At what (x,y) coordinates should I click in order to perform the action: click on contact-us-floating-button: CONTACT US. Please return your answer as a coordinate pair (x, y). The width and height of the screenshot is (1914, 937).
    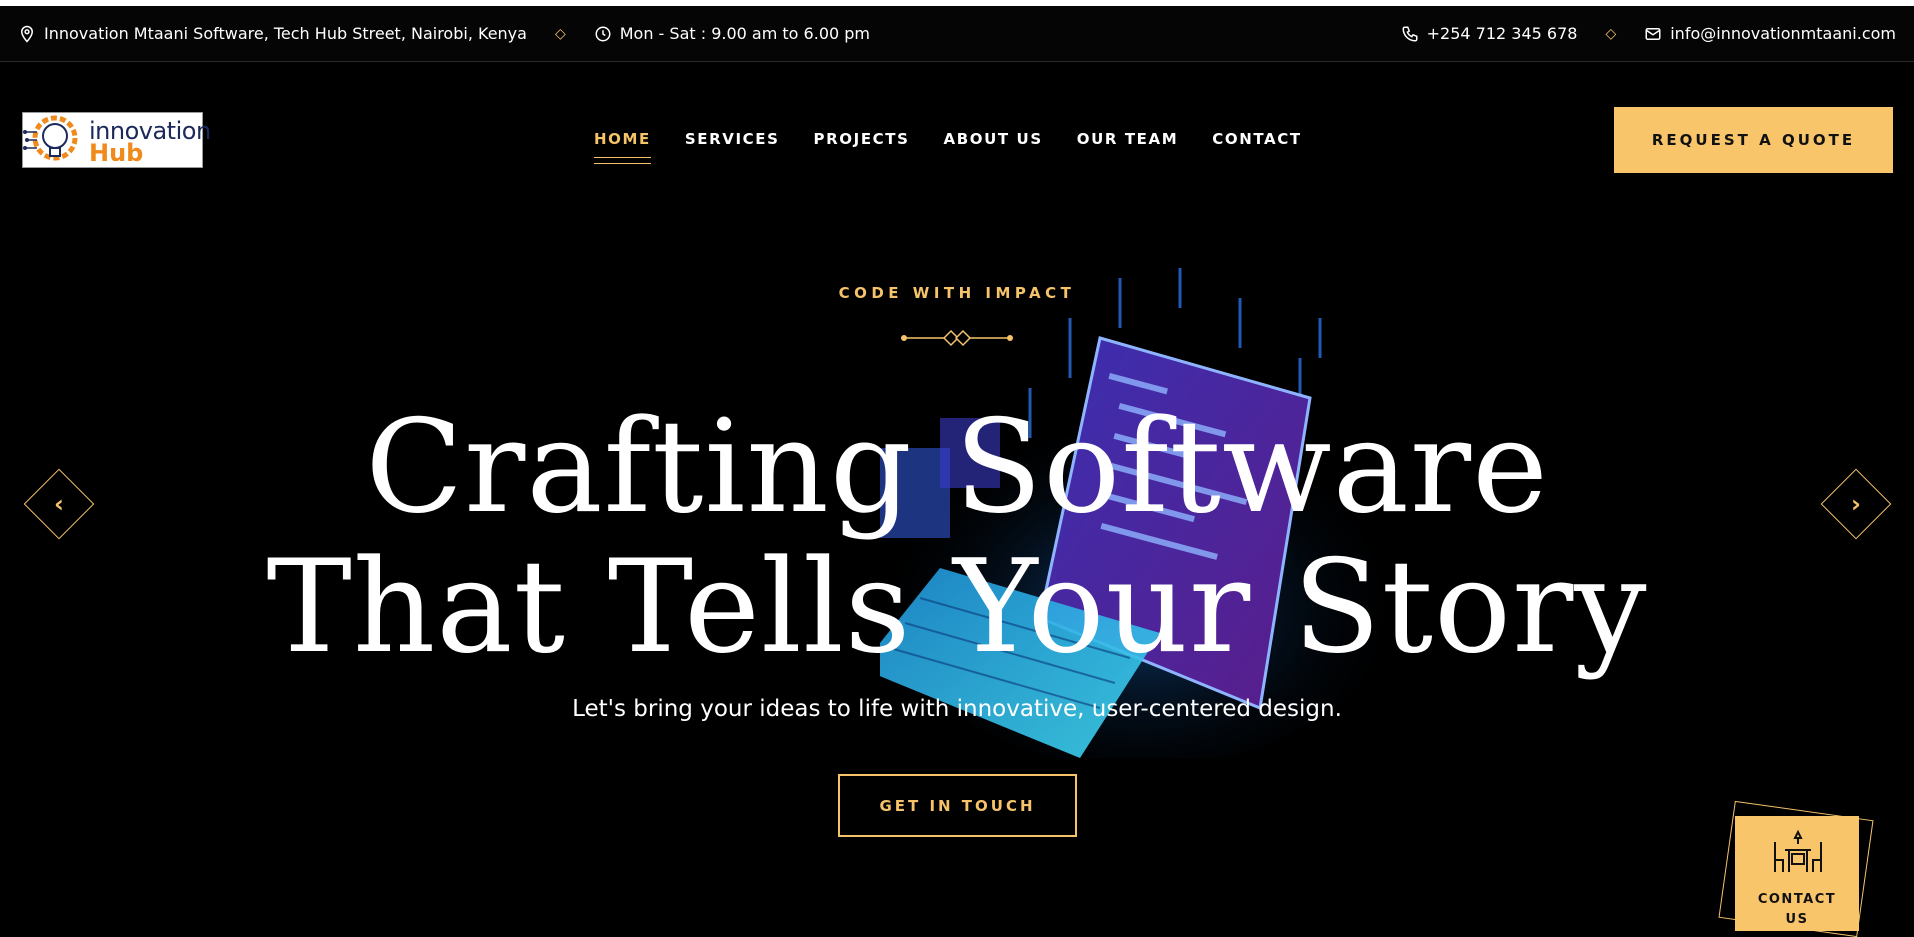
    Looking at the image, I should click on (1799, 868).